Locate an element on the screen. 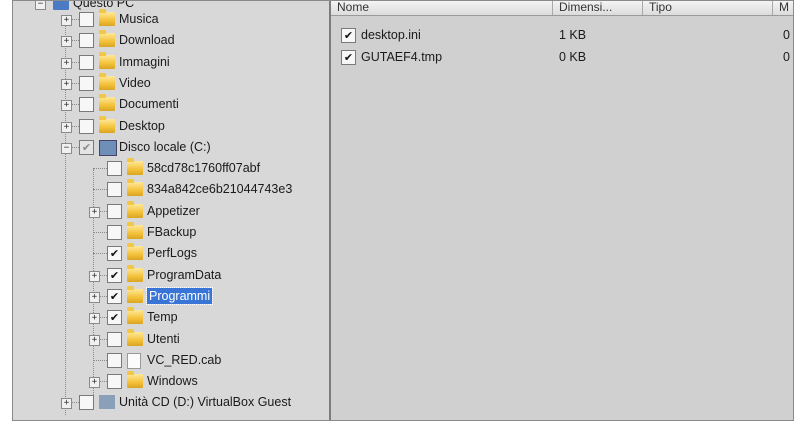  file-list-row: ✔ desktop.ini 1 KB 0 is located at coordinates (562, 35).